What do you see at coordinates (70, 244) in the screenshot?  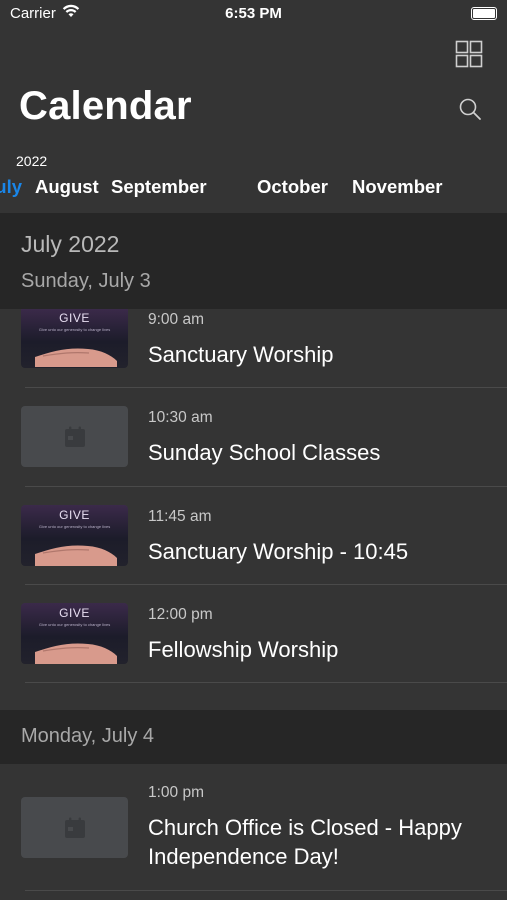 I see `month-heading: July 2022` at bounding box center [70, 244].